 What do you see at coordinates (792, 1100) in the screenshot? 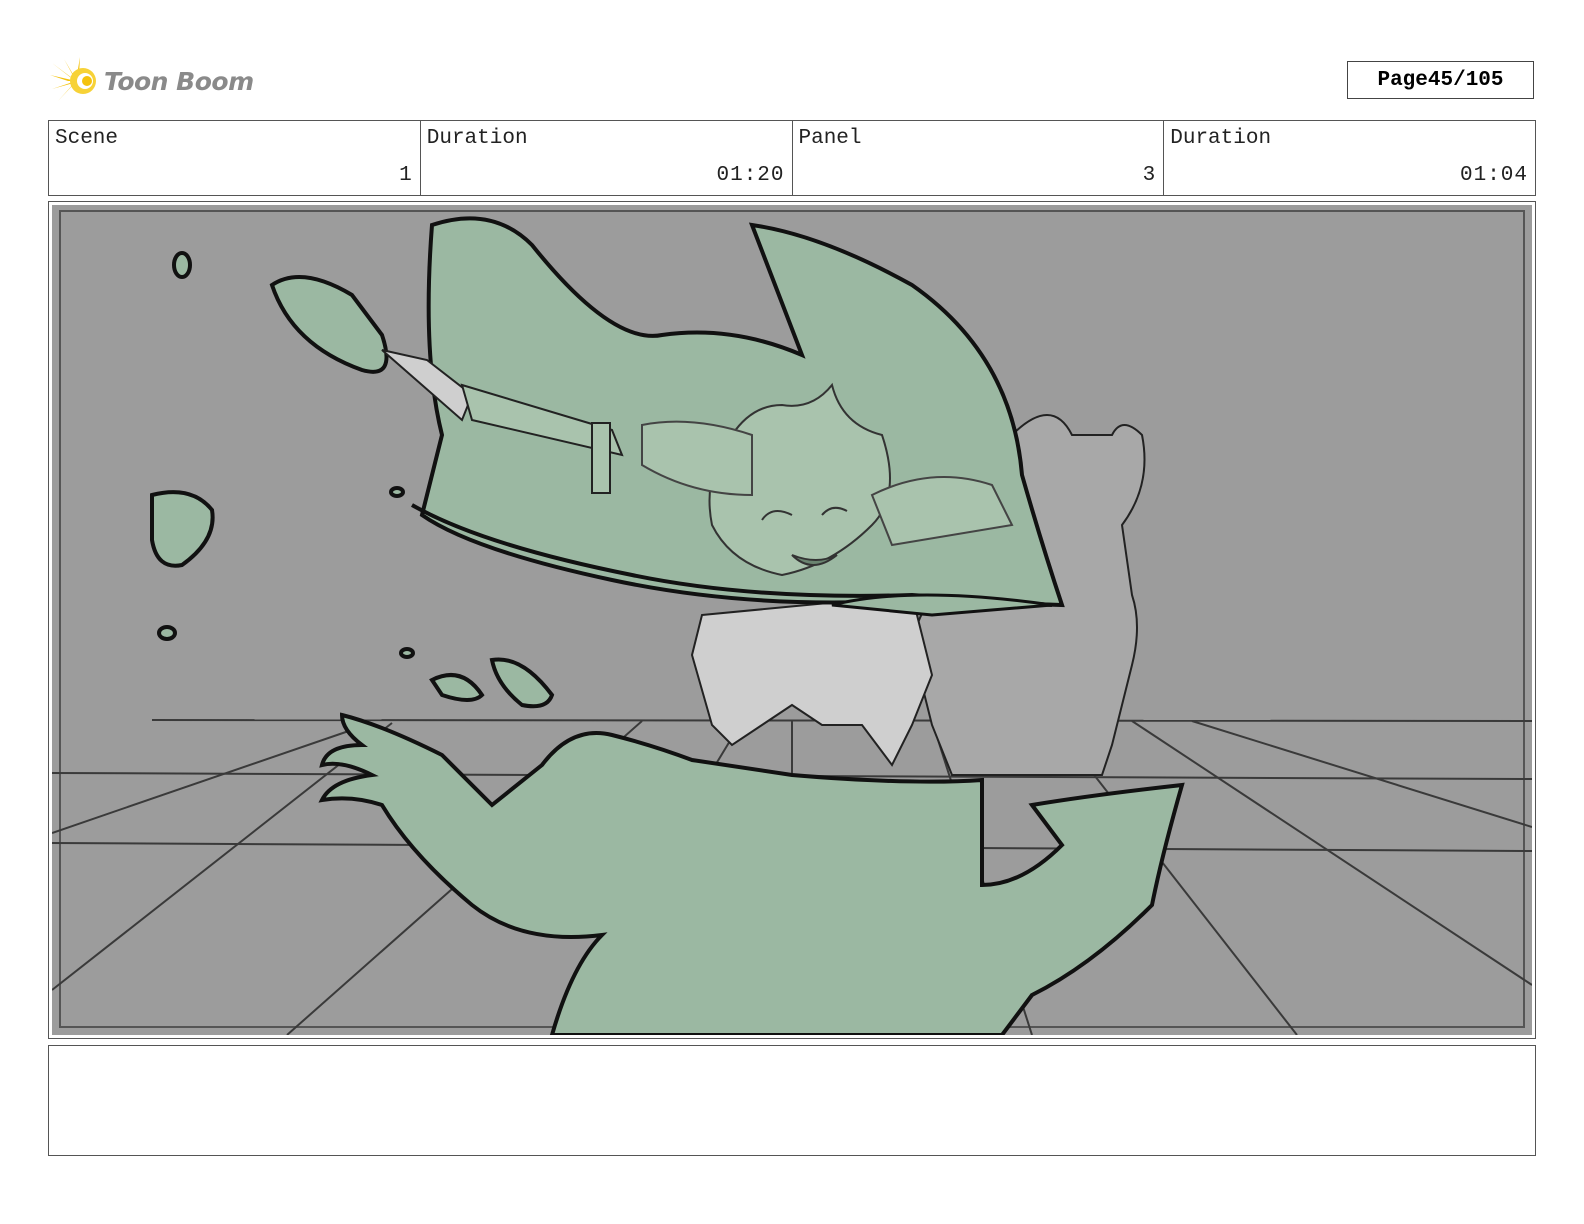
I see `panel-notes` at bounding box center [792, 1100].